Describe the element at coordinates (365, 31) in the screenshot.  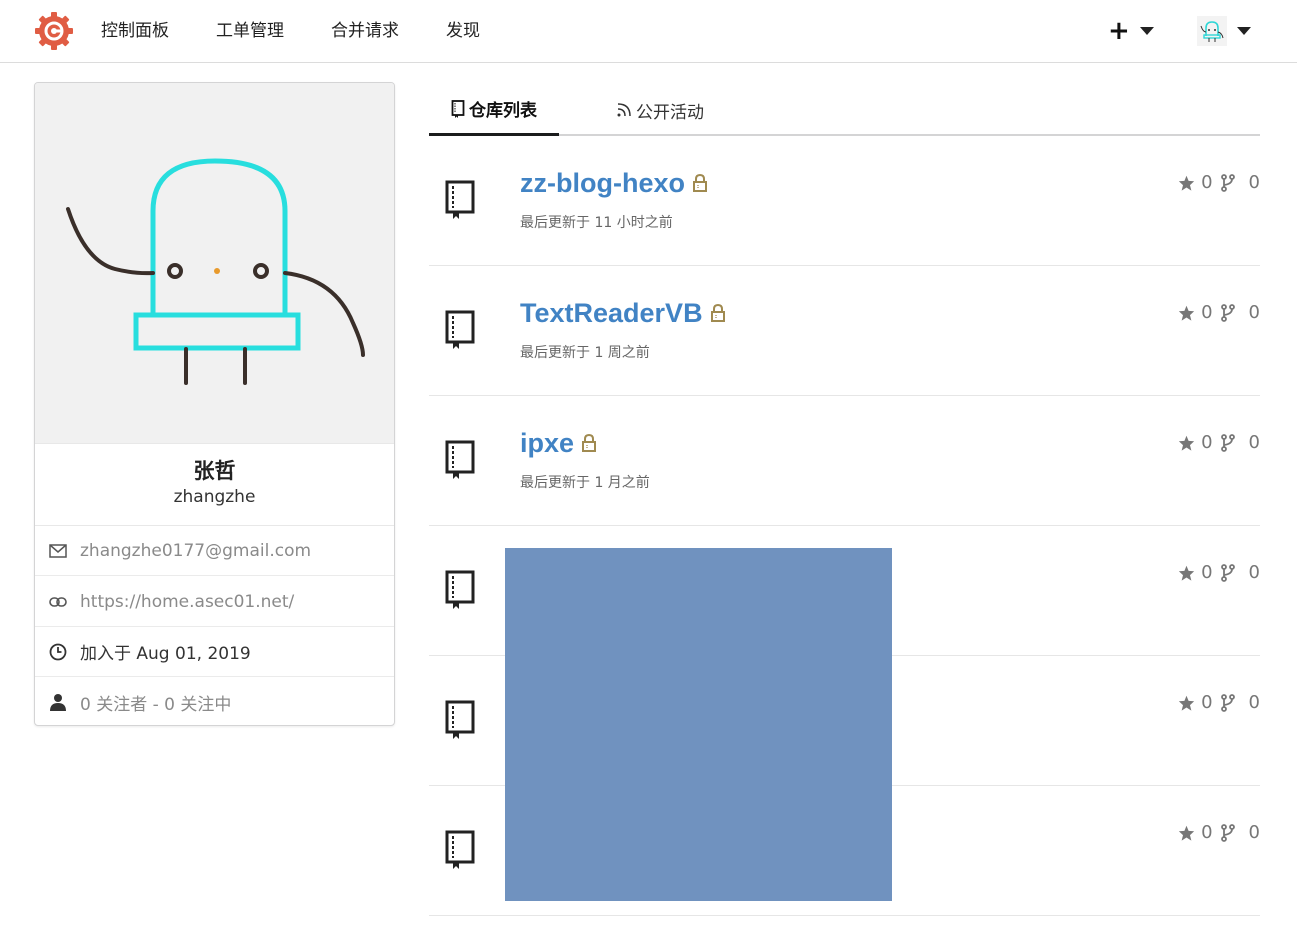
I see `nav-pull-requests: 合并请求` at that location.